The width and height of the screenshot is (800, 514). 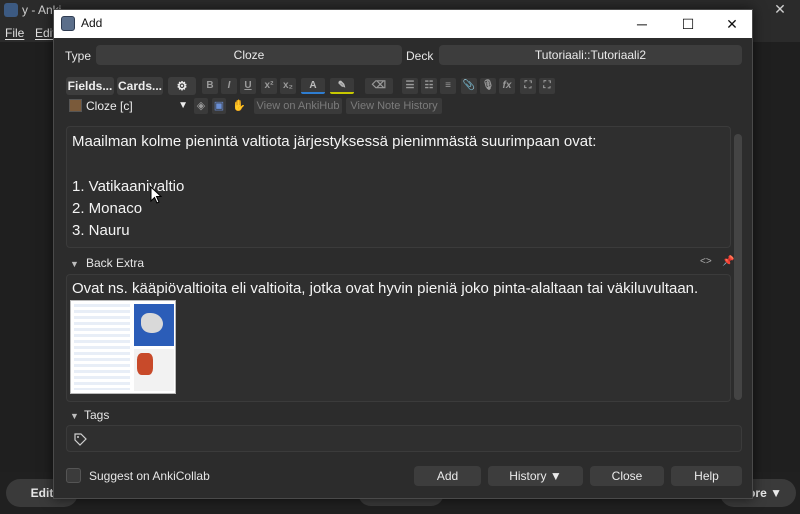 I want to click on view-on-ankihub-link: View on AnkiHub, so click(x=298, y=106).